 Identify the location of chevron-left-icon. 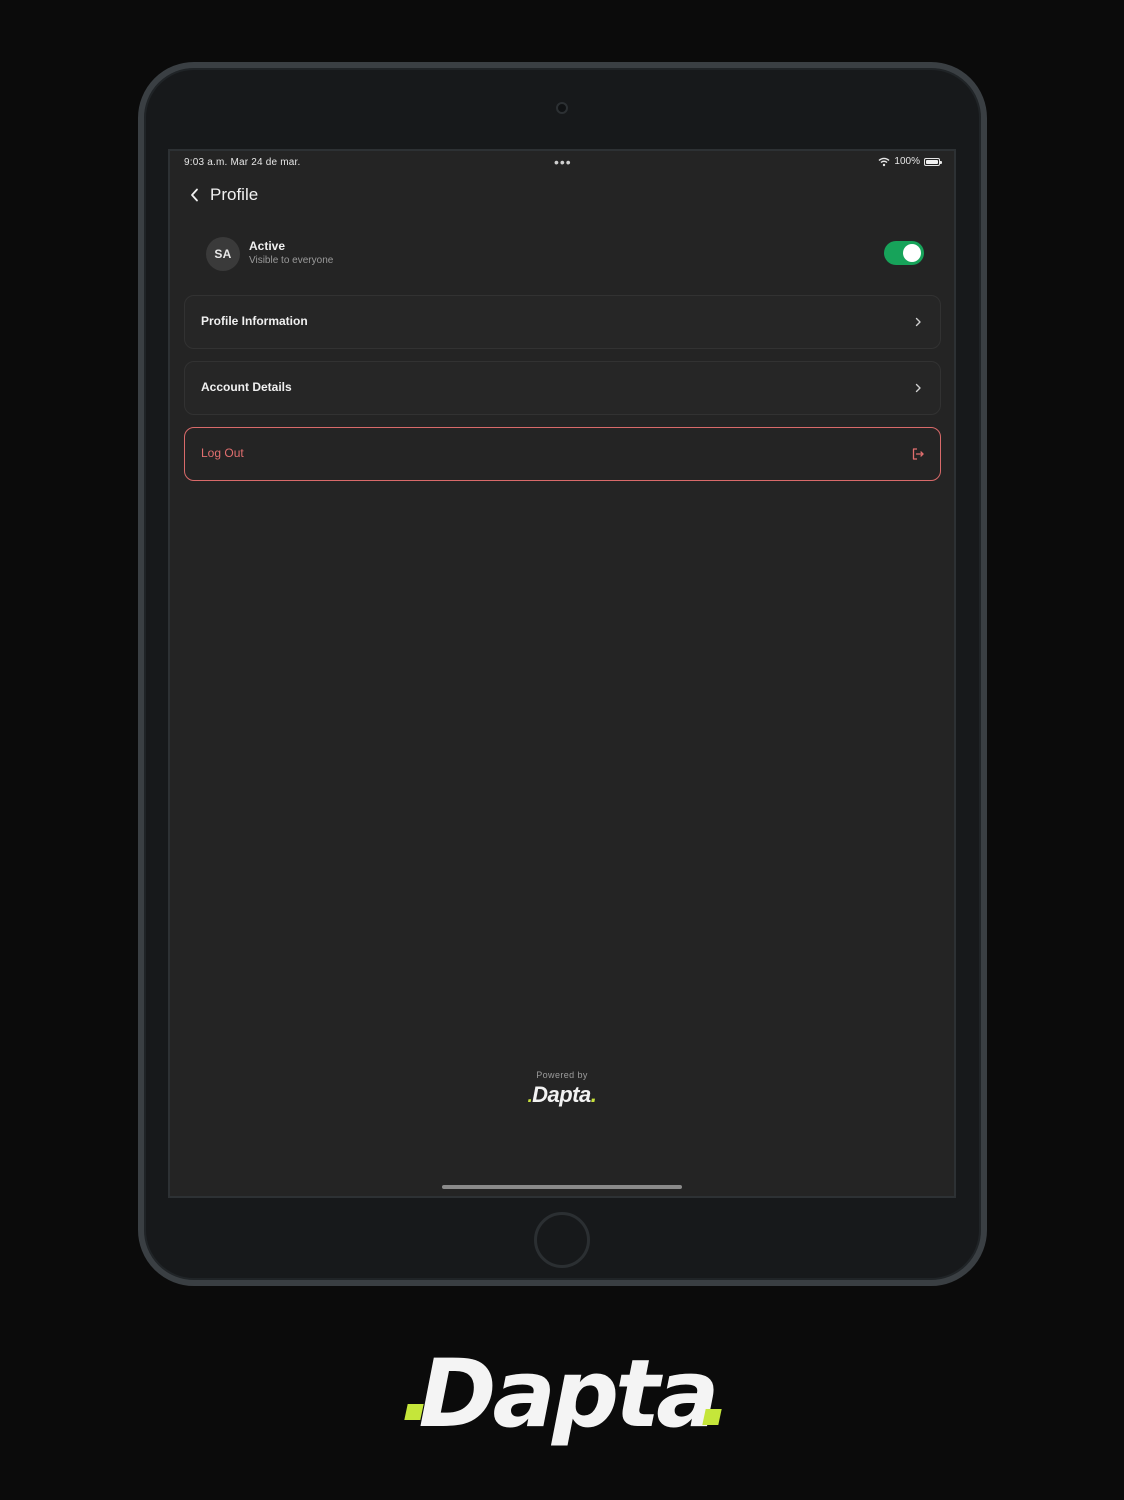
(194, 195).